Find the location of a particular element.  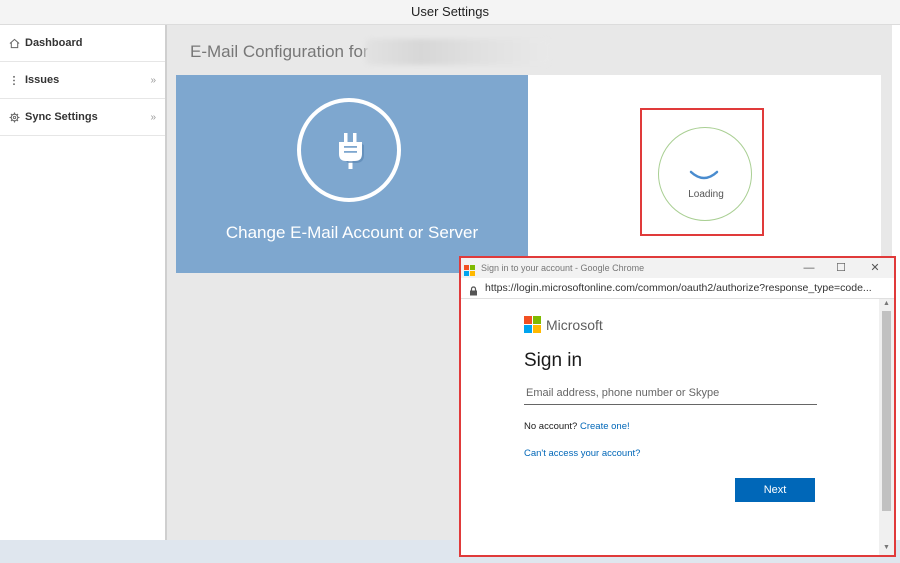

loading-highlight-box: Loading is located at coordinates (702, 172).